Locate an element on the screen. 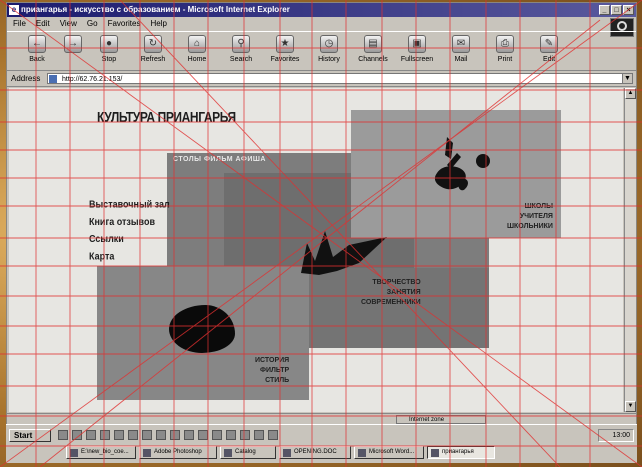 The height and width of the screenshot is (467, 642). channels-icon: ▤ is located at coordinates (373, 44).